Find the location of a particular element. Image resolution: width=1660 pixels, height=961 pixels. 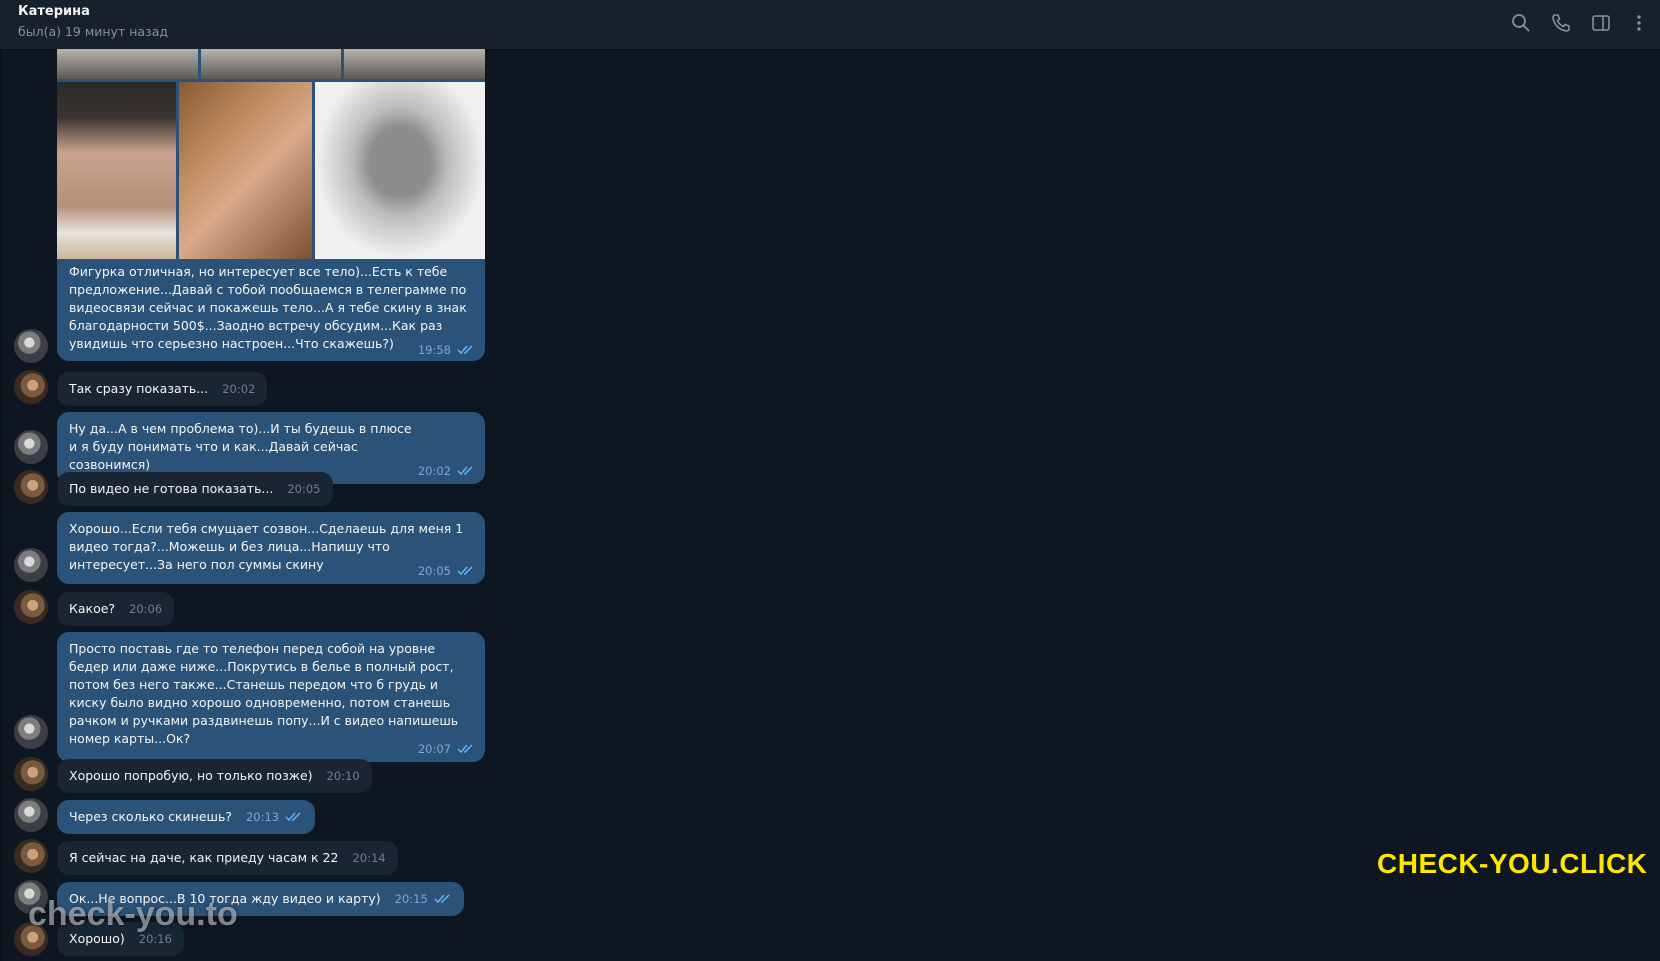

phone-icon is located at coordinates (1561, 23).